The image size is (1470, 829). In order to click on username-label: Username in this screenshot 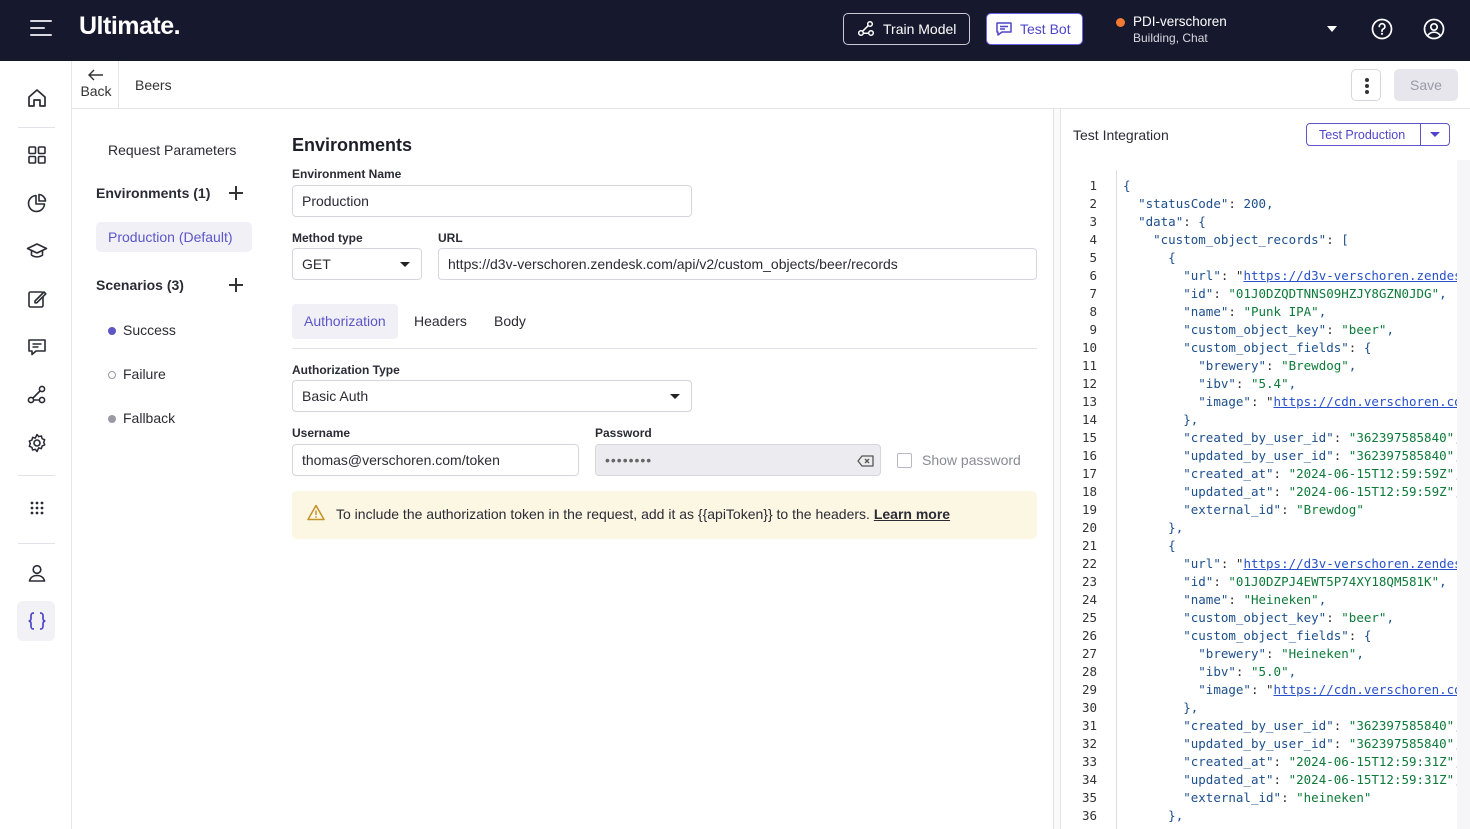, I will do `click(321, 433)`.